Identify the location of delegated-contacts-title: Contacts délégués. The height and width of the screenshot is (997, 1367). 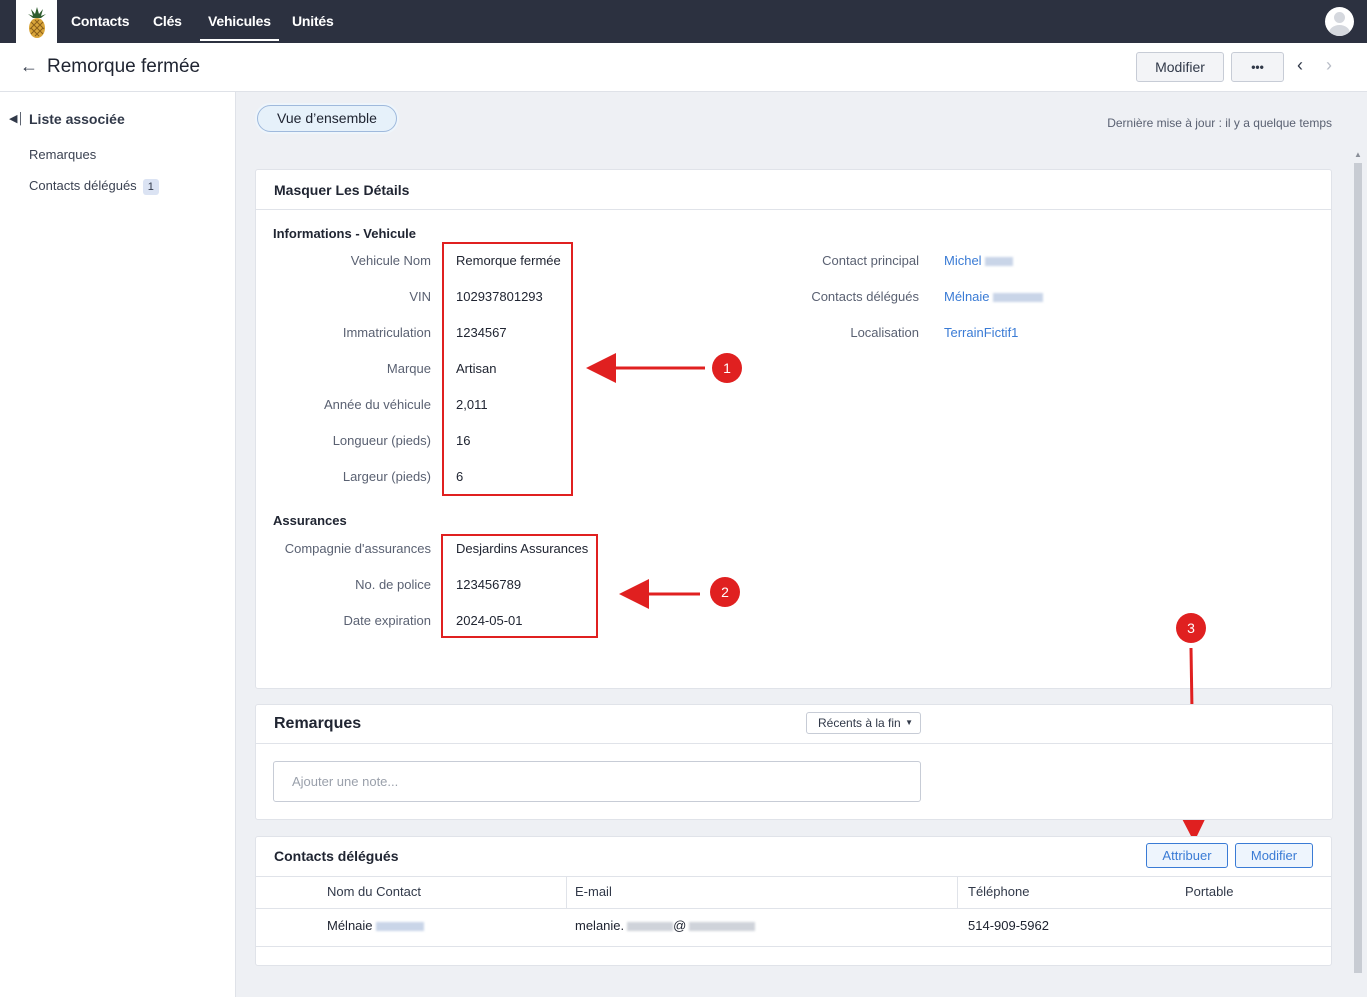
(336, 856).